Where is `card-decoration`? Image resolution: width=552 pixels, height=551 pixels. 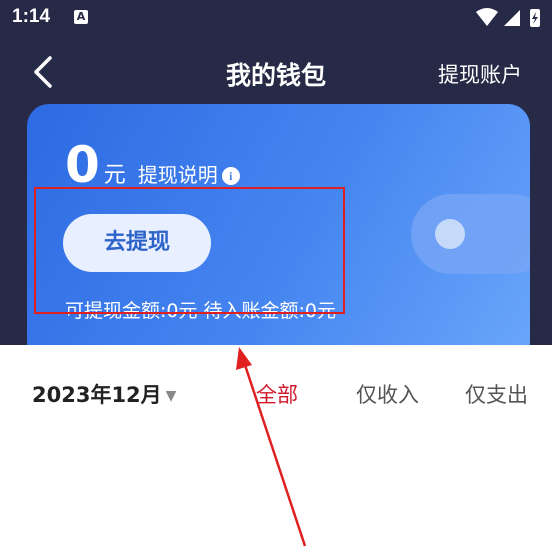
card-decoration is located at coordinates (470, 234).